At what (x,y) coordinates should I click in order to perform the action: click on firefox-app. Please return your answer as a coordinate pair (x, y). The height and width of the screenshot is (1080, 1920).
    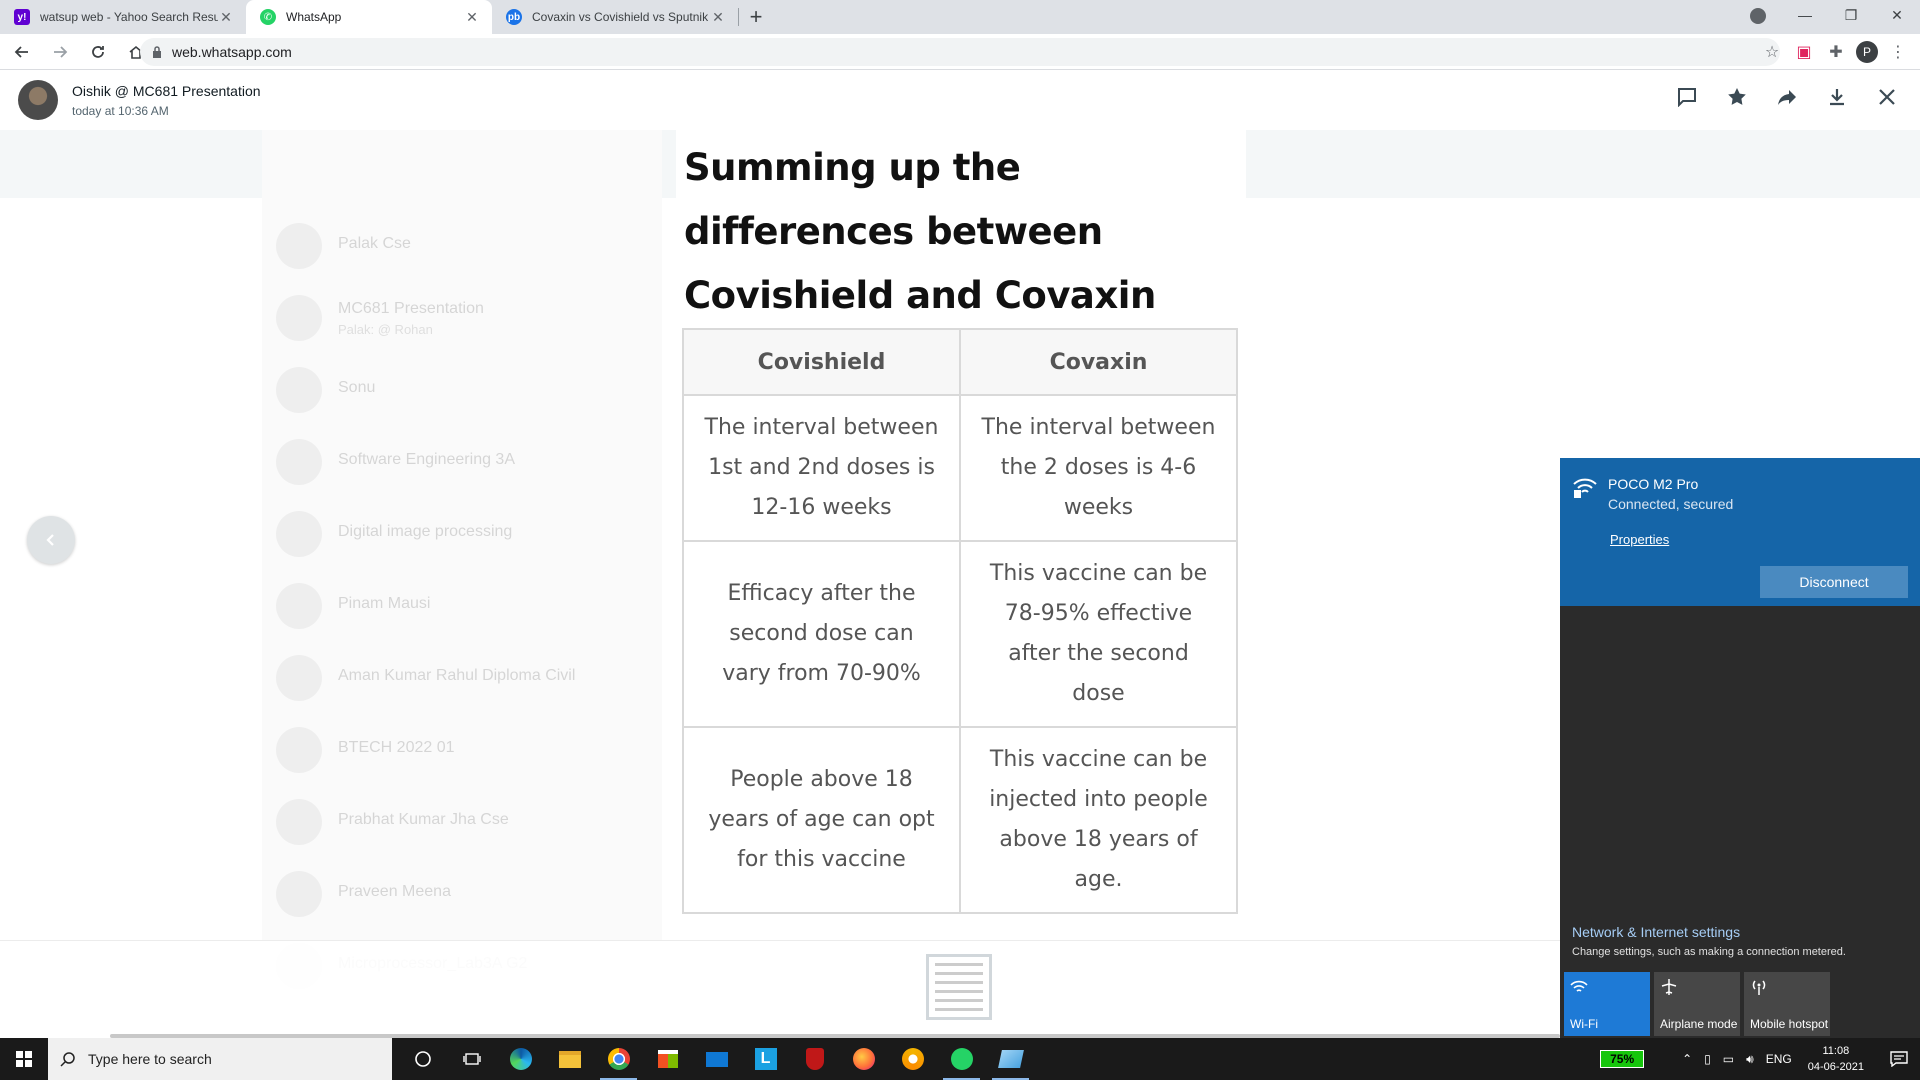
    Looking at the image, I should click on (863, 1059).